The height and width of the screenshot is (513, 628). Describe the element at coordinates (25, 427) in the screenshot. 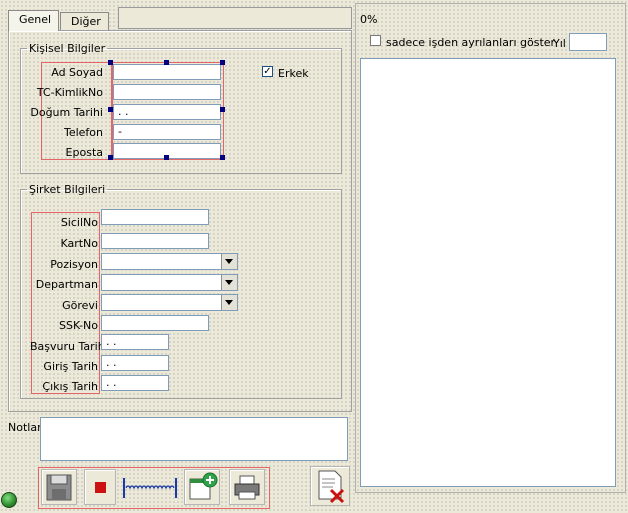

I see `notes-label: Notlar` at that location.